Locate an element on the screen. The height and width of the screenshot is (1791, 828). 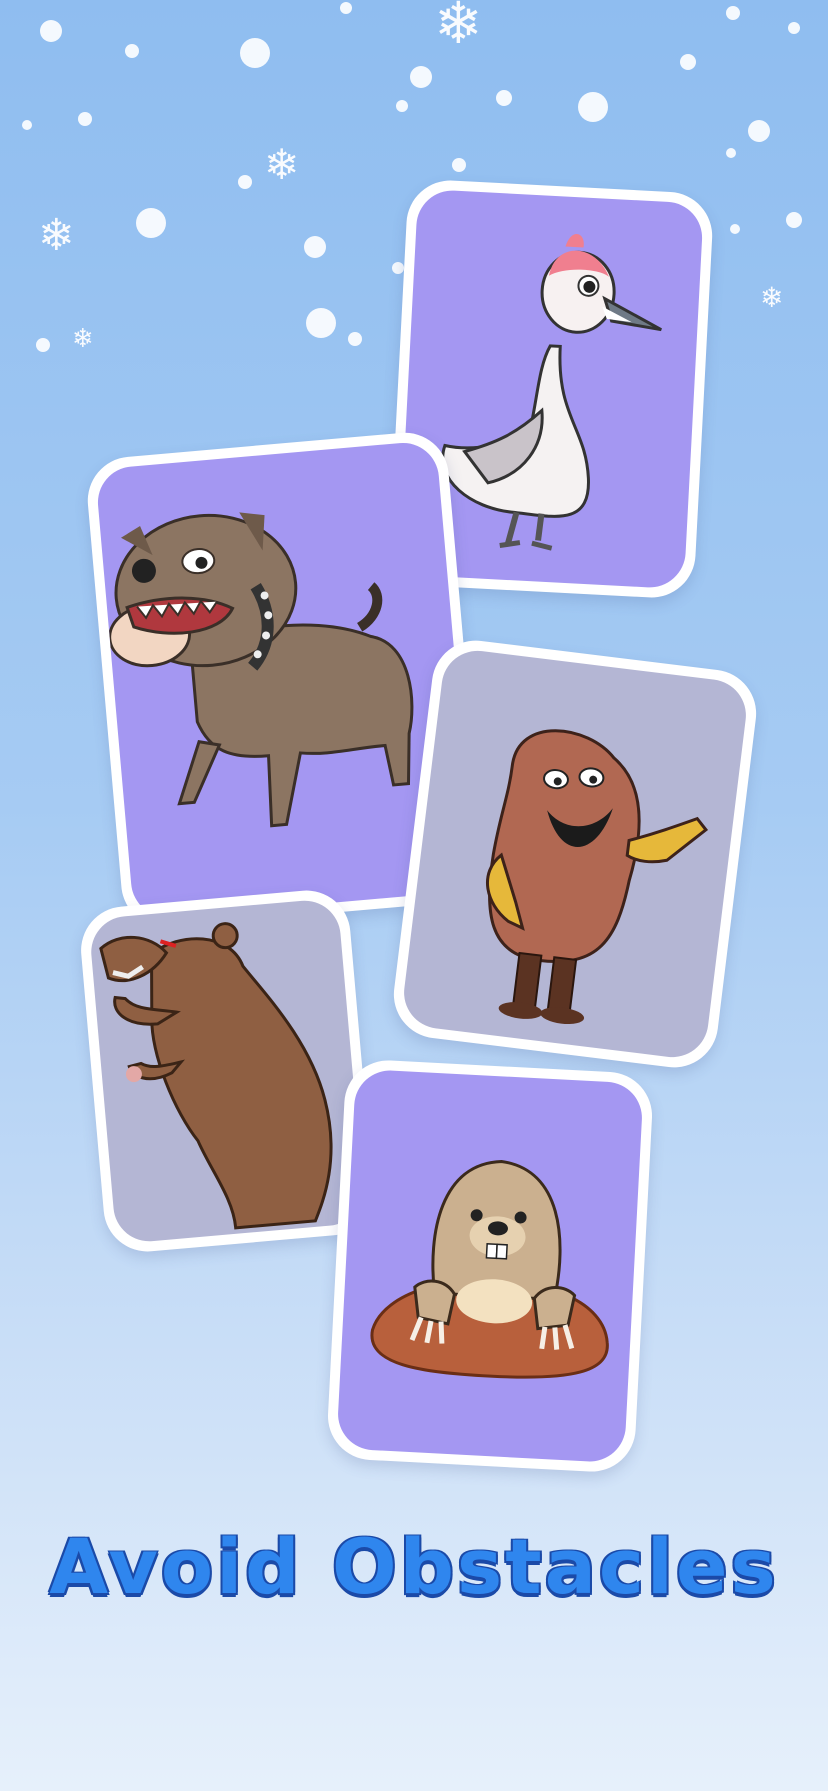
obstacle-card-mole is located at coordinates (490, 1266).